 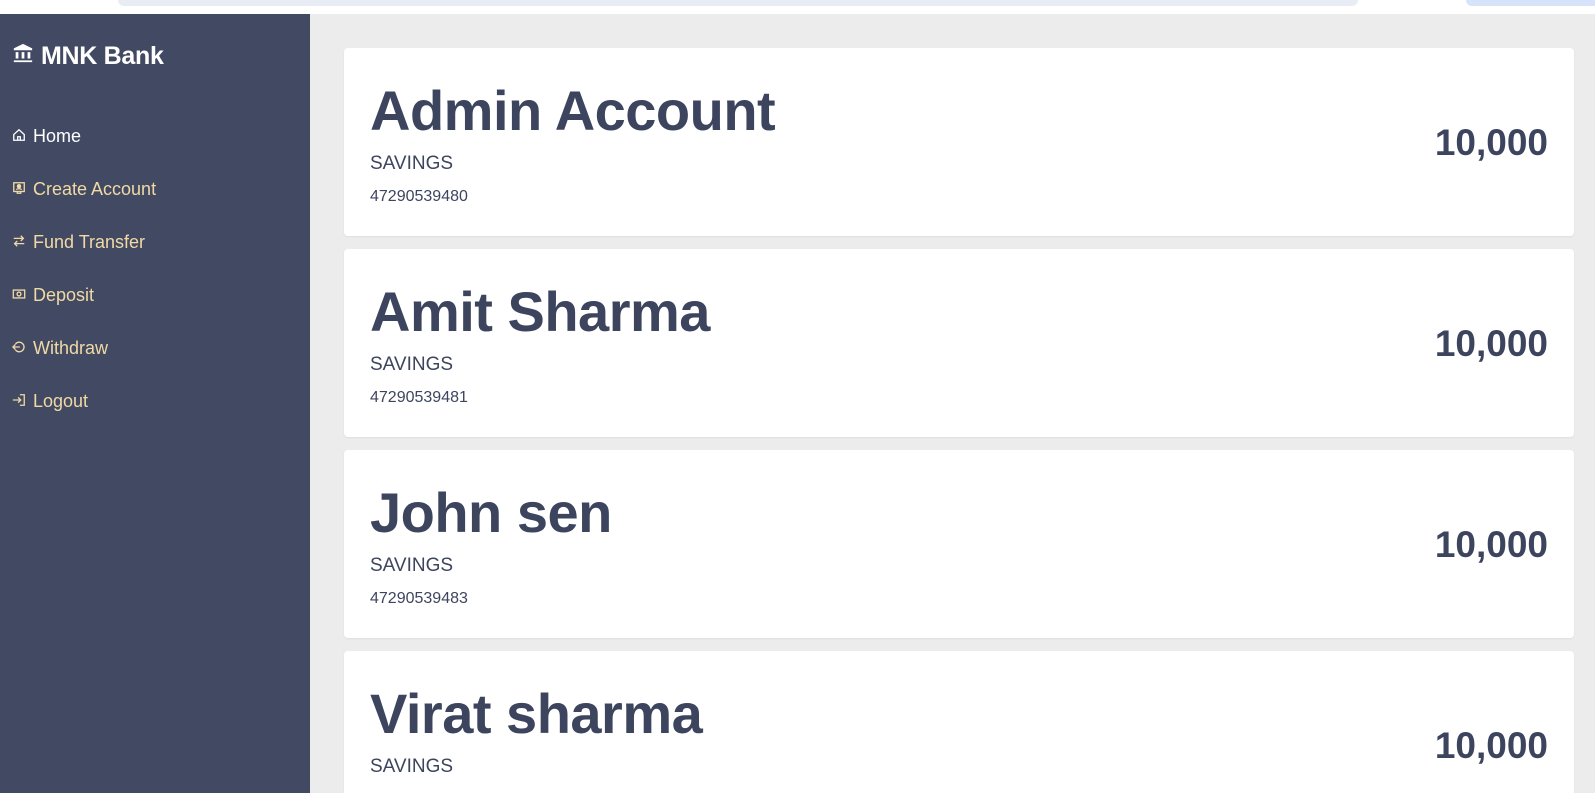 I want to click on sidebar-item-label: Logout, so click(x=61, y=401).